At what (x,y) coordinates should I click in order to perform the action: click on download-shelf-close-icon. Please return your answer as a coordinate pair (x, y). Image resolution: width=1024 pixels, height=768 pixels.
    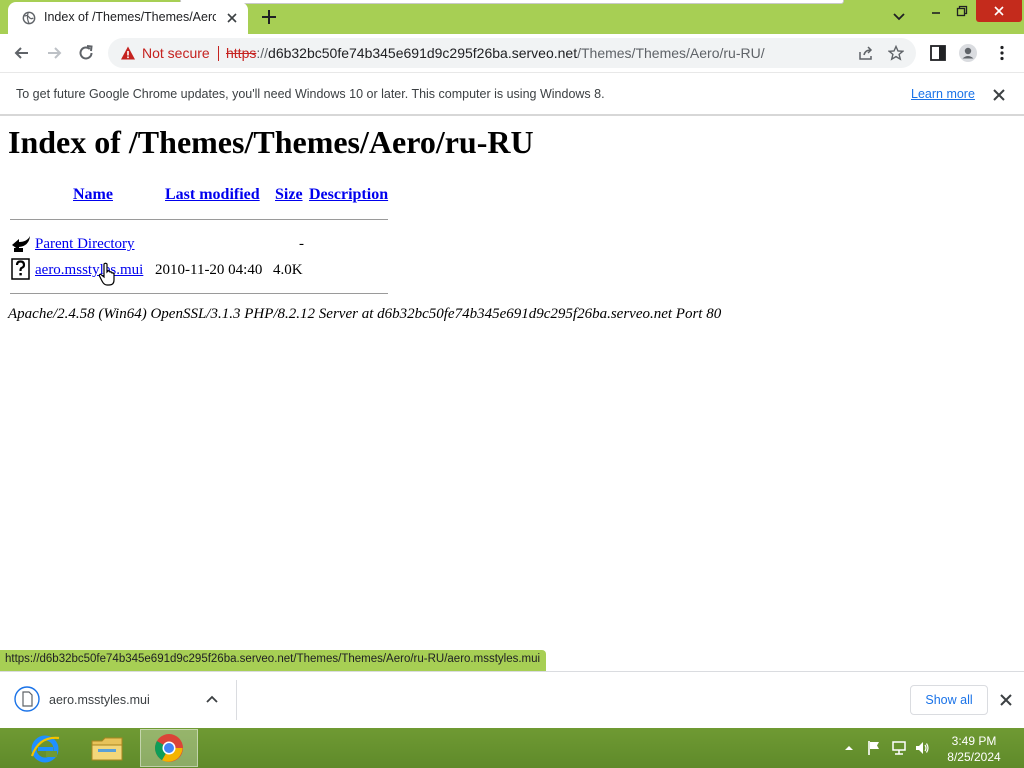
    Looking at the image, I should click on (1006, 700).